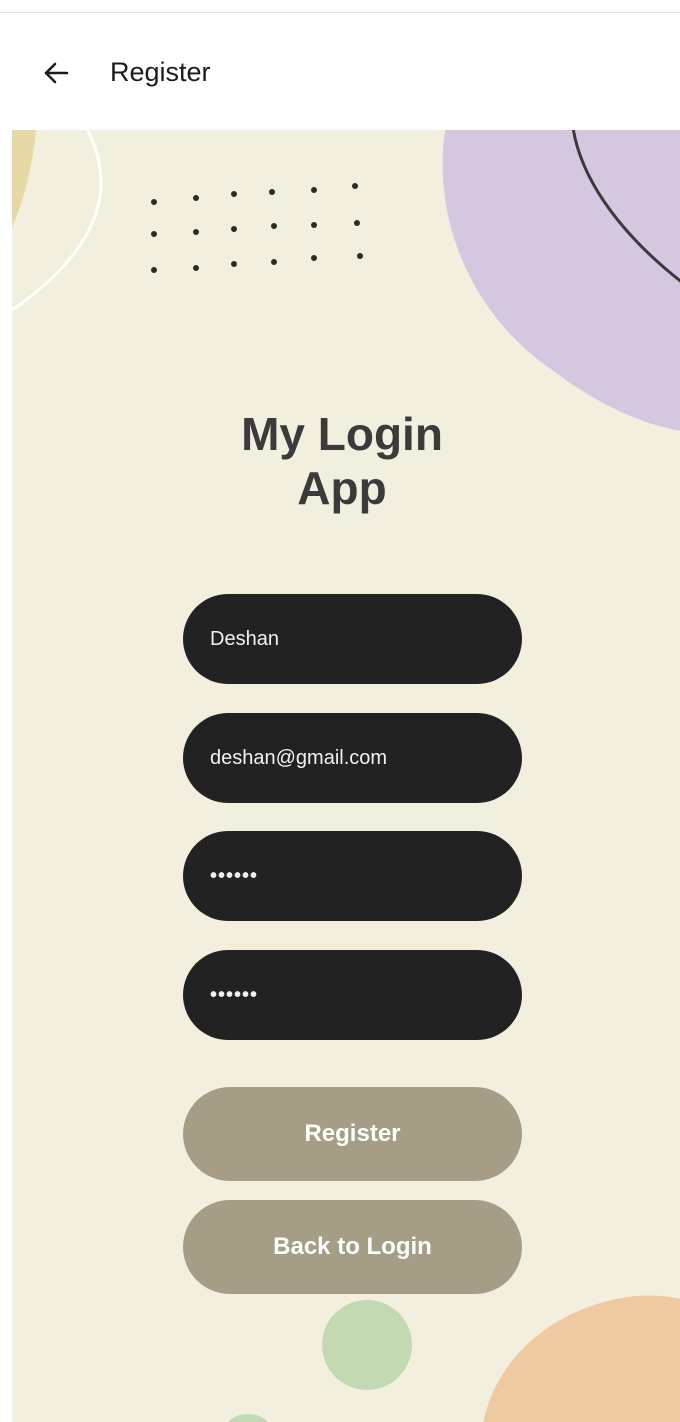 This screenshot has height=1422, width=680. What do you see at coordinates (342, 434) in the screenshot?
I see `app-title-line1: My Login` at bounding box center [342, 434].